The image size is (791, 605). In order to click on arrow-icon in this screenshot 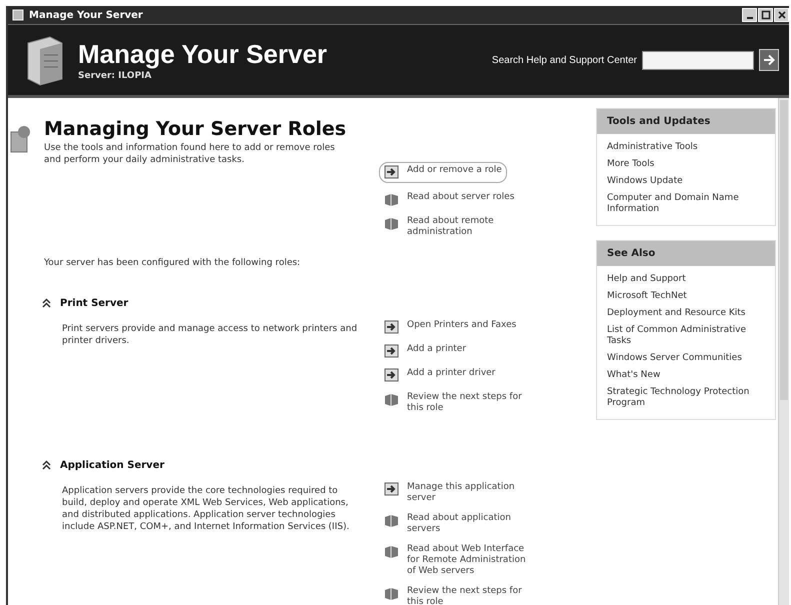, I will do `click(769, 60)`.